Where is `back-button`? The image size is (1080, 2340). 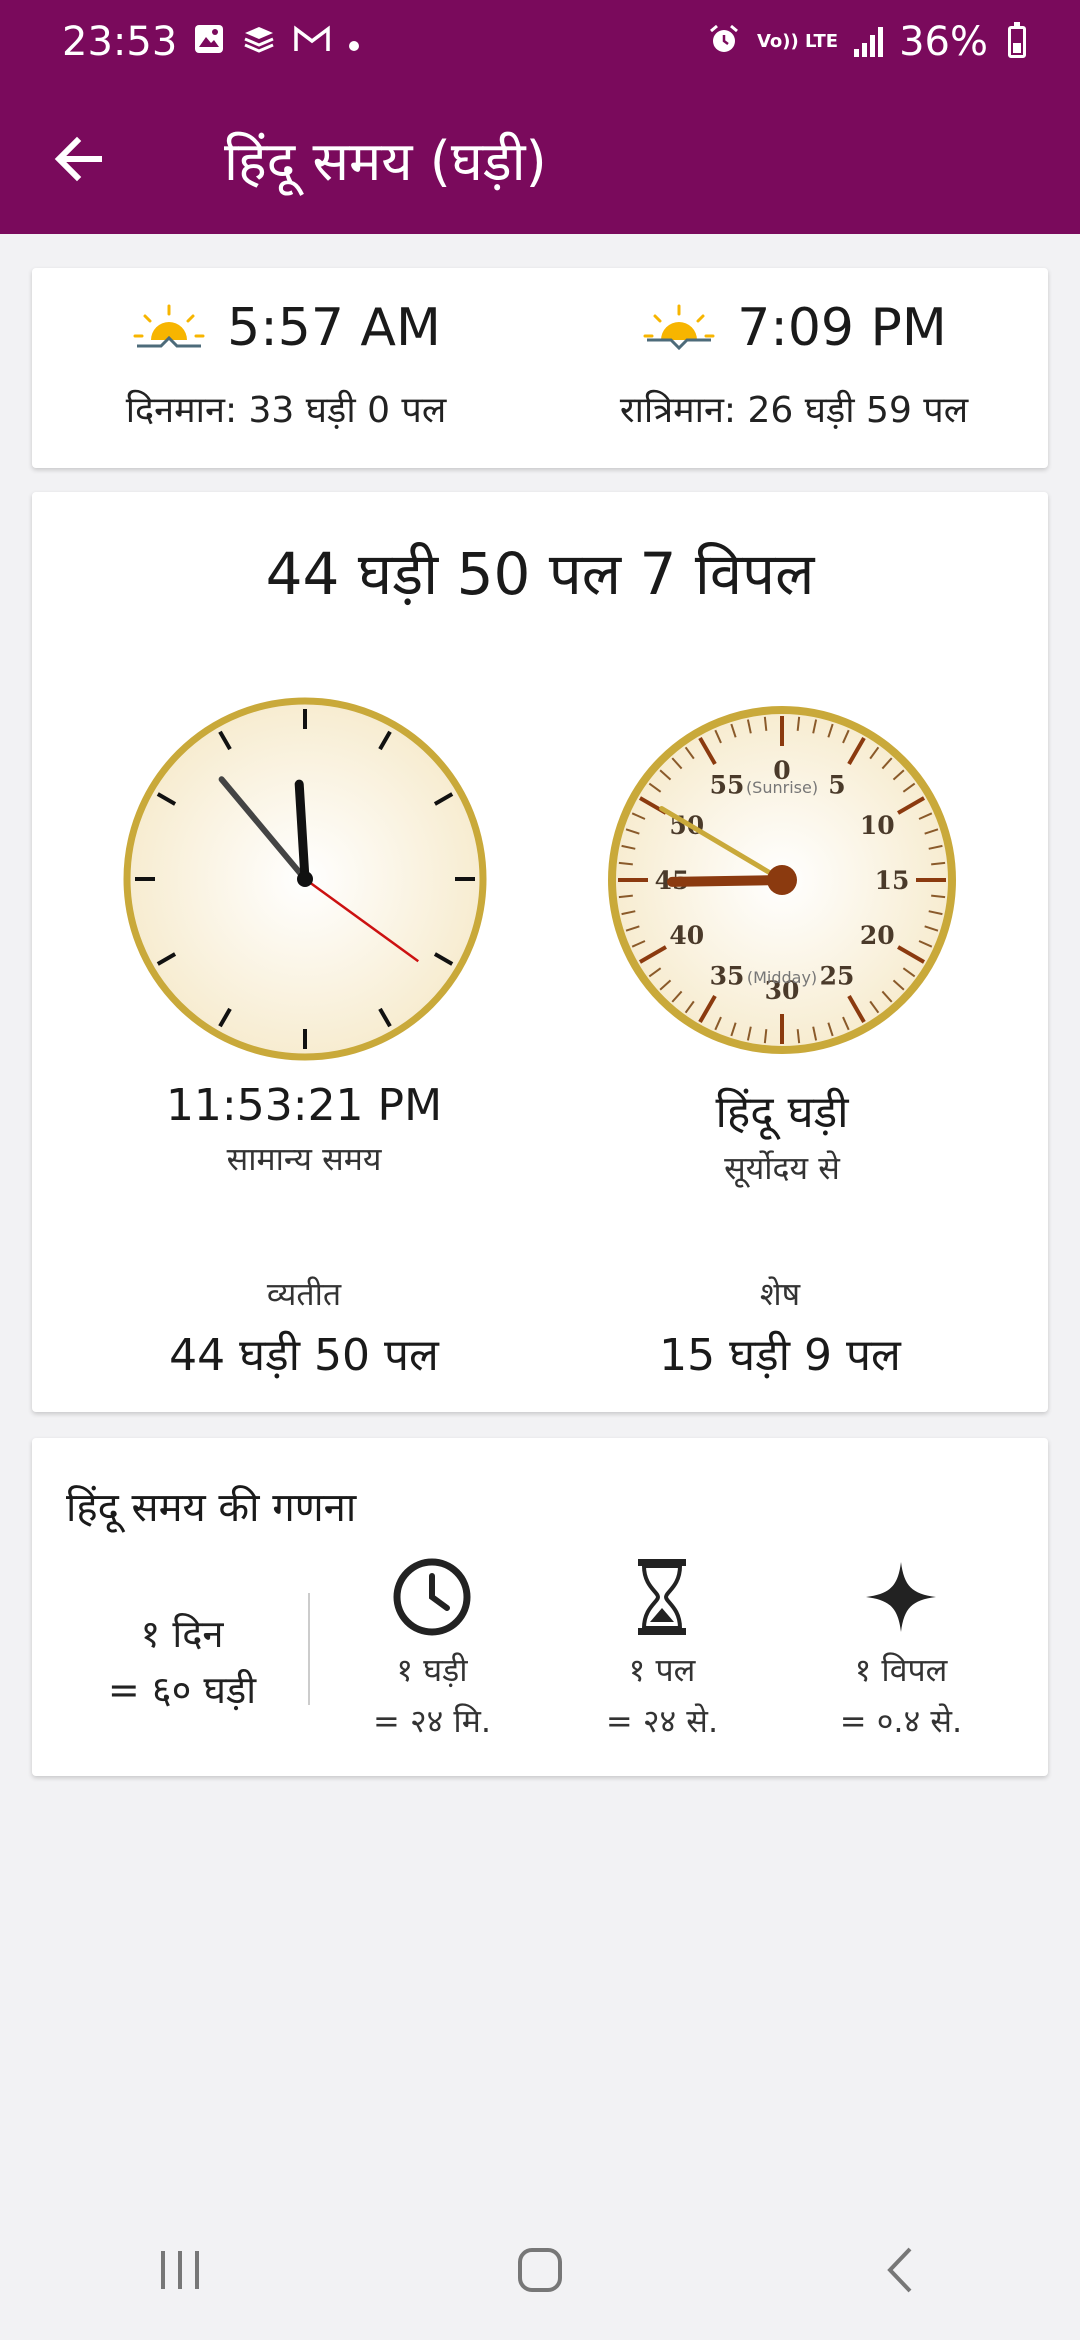 back-button is located at coordinates (79, 159).